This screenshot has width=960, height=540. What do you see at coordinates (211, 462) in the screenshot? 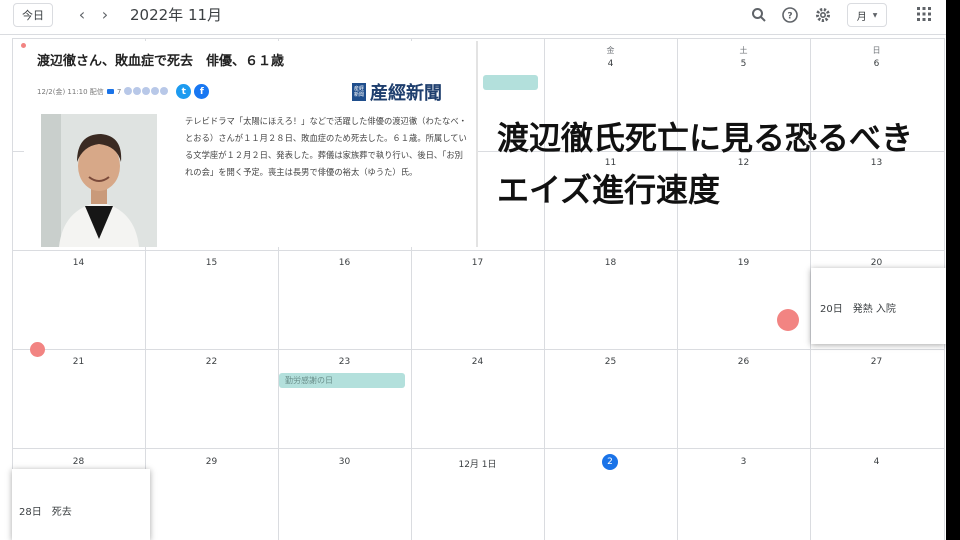
I see `day-number: 29` at bounding box center [211, 462].